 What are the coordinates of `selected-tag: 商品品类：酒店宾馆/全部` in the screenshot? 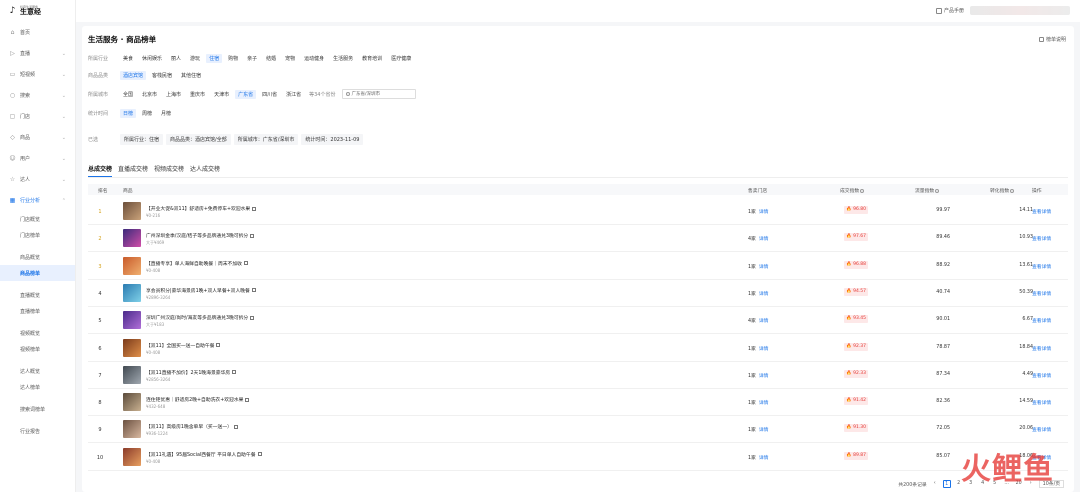 It's located at (198, 139).